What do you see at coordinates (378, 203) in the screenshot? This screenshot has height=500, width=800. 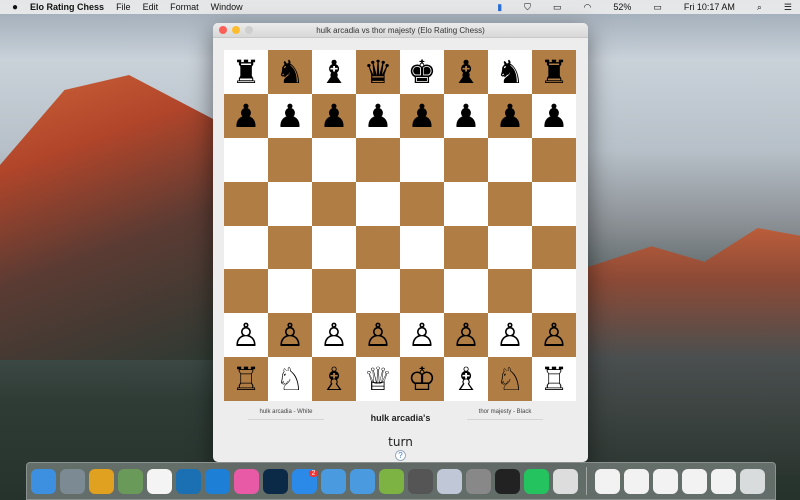 I see `square-d5` at bounding box center [378, 203].